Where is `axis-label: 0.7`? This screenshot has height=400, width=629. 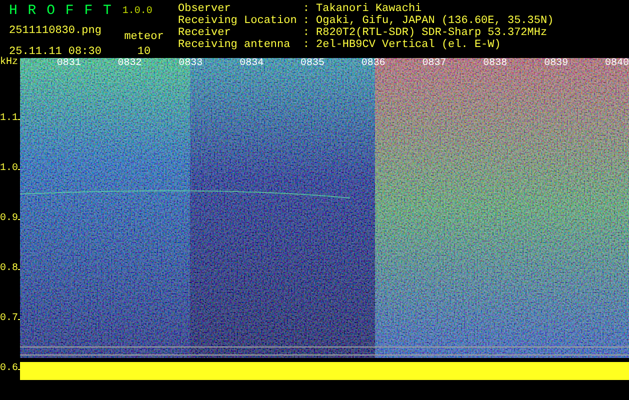 axis-label: 0.7 is located at coordinates (9, 319).